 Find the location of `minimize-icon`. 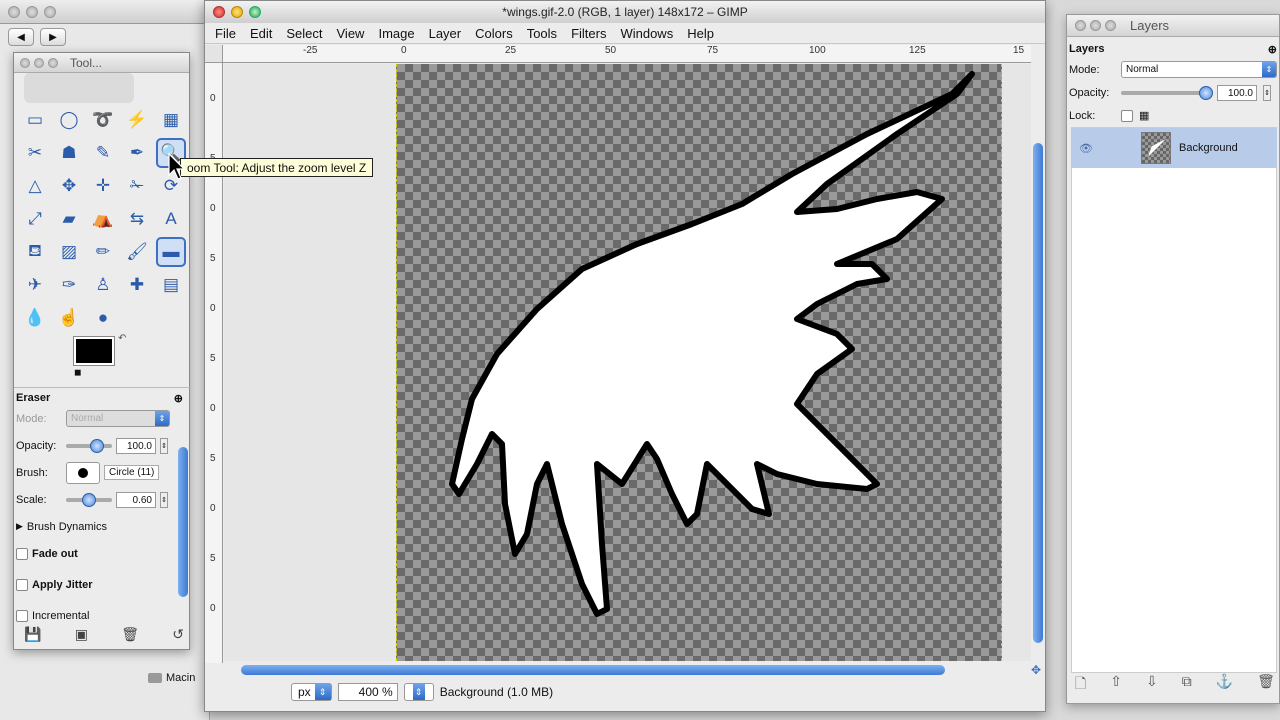

minimize-icon is located at coordinates (32, 11).